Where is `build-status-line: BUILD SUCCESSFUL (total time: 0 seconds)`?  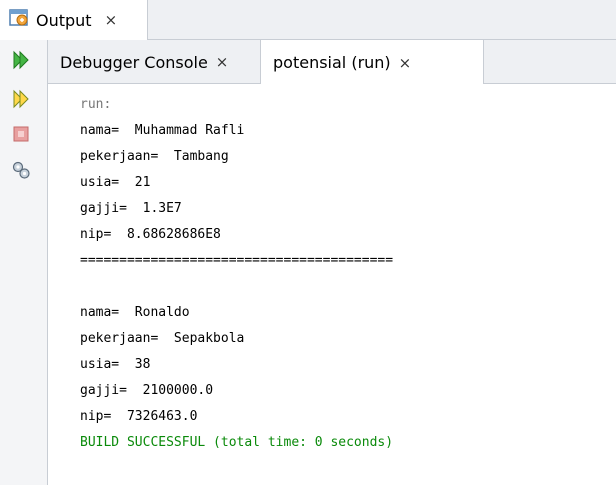 build-status-line: BUILD SUCCESSFUL (total time: 0 seconds) is located at coordinates (237, 442).